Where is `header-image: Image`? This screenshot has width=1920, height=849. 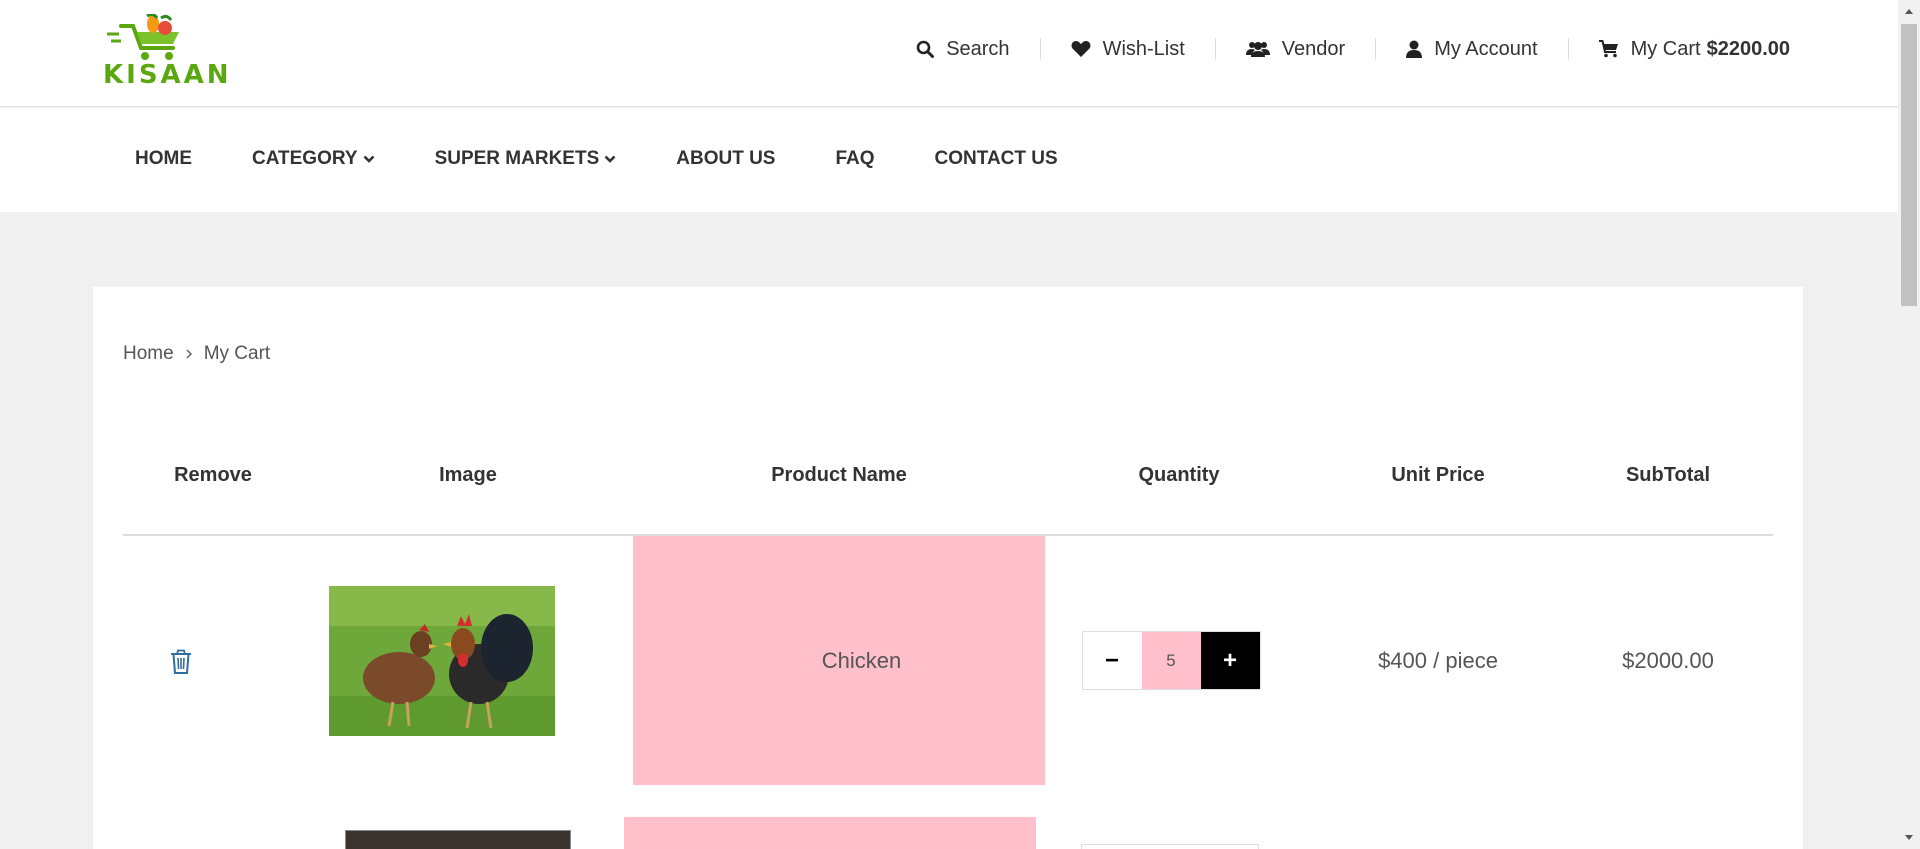 header-image: Image is located at coordinates (468, 476).